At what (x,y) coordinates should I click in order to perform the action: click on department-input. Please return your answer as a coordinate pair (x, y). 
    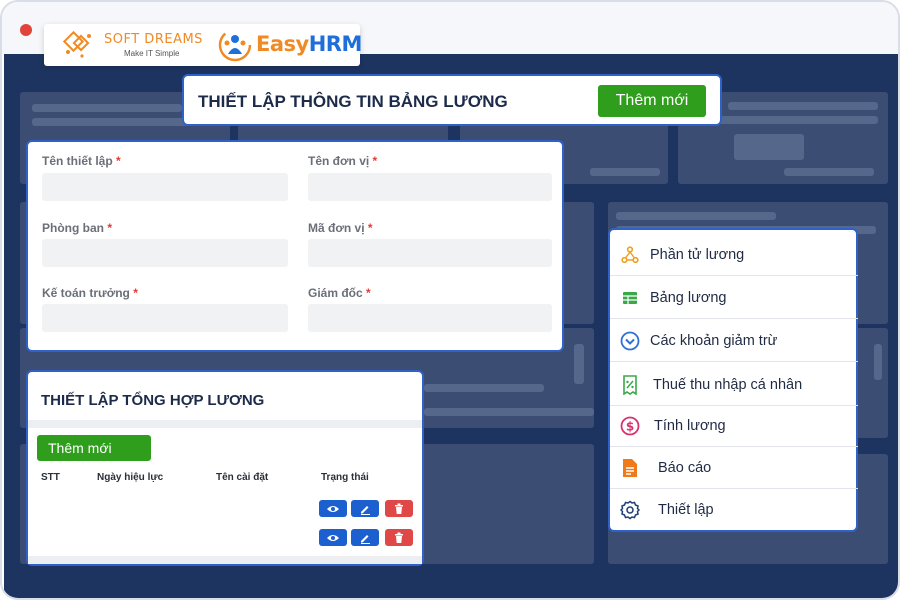
    Looking at the image, I should click on (165, 253).